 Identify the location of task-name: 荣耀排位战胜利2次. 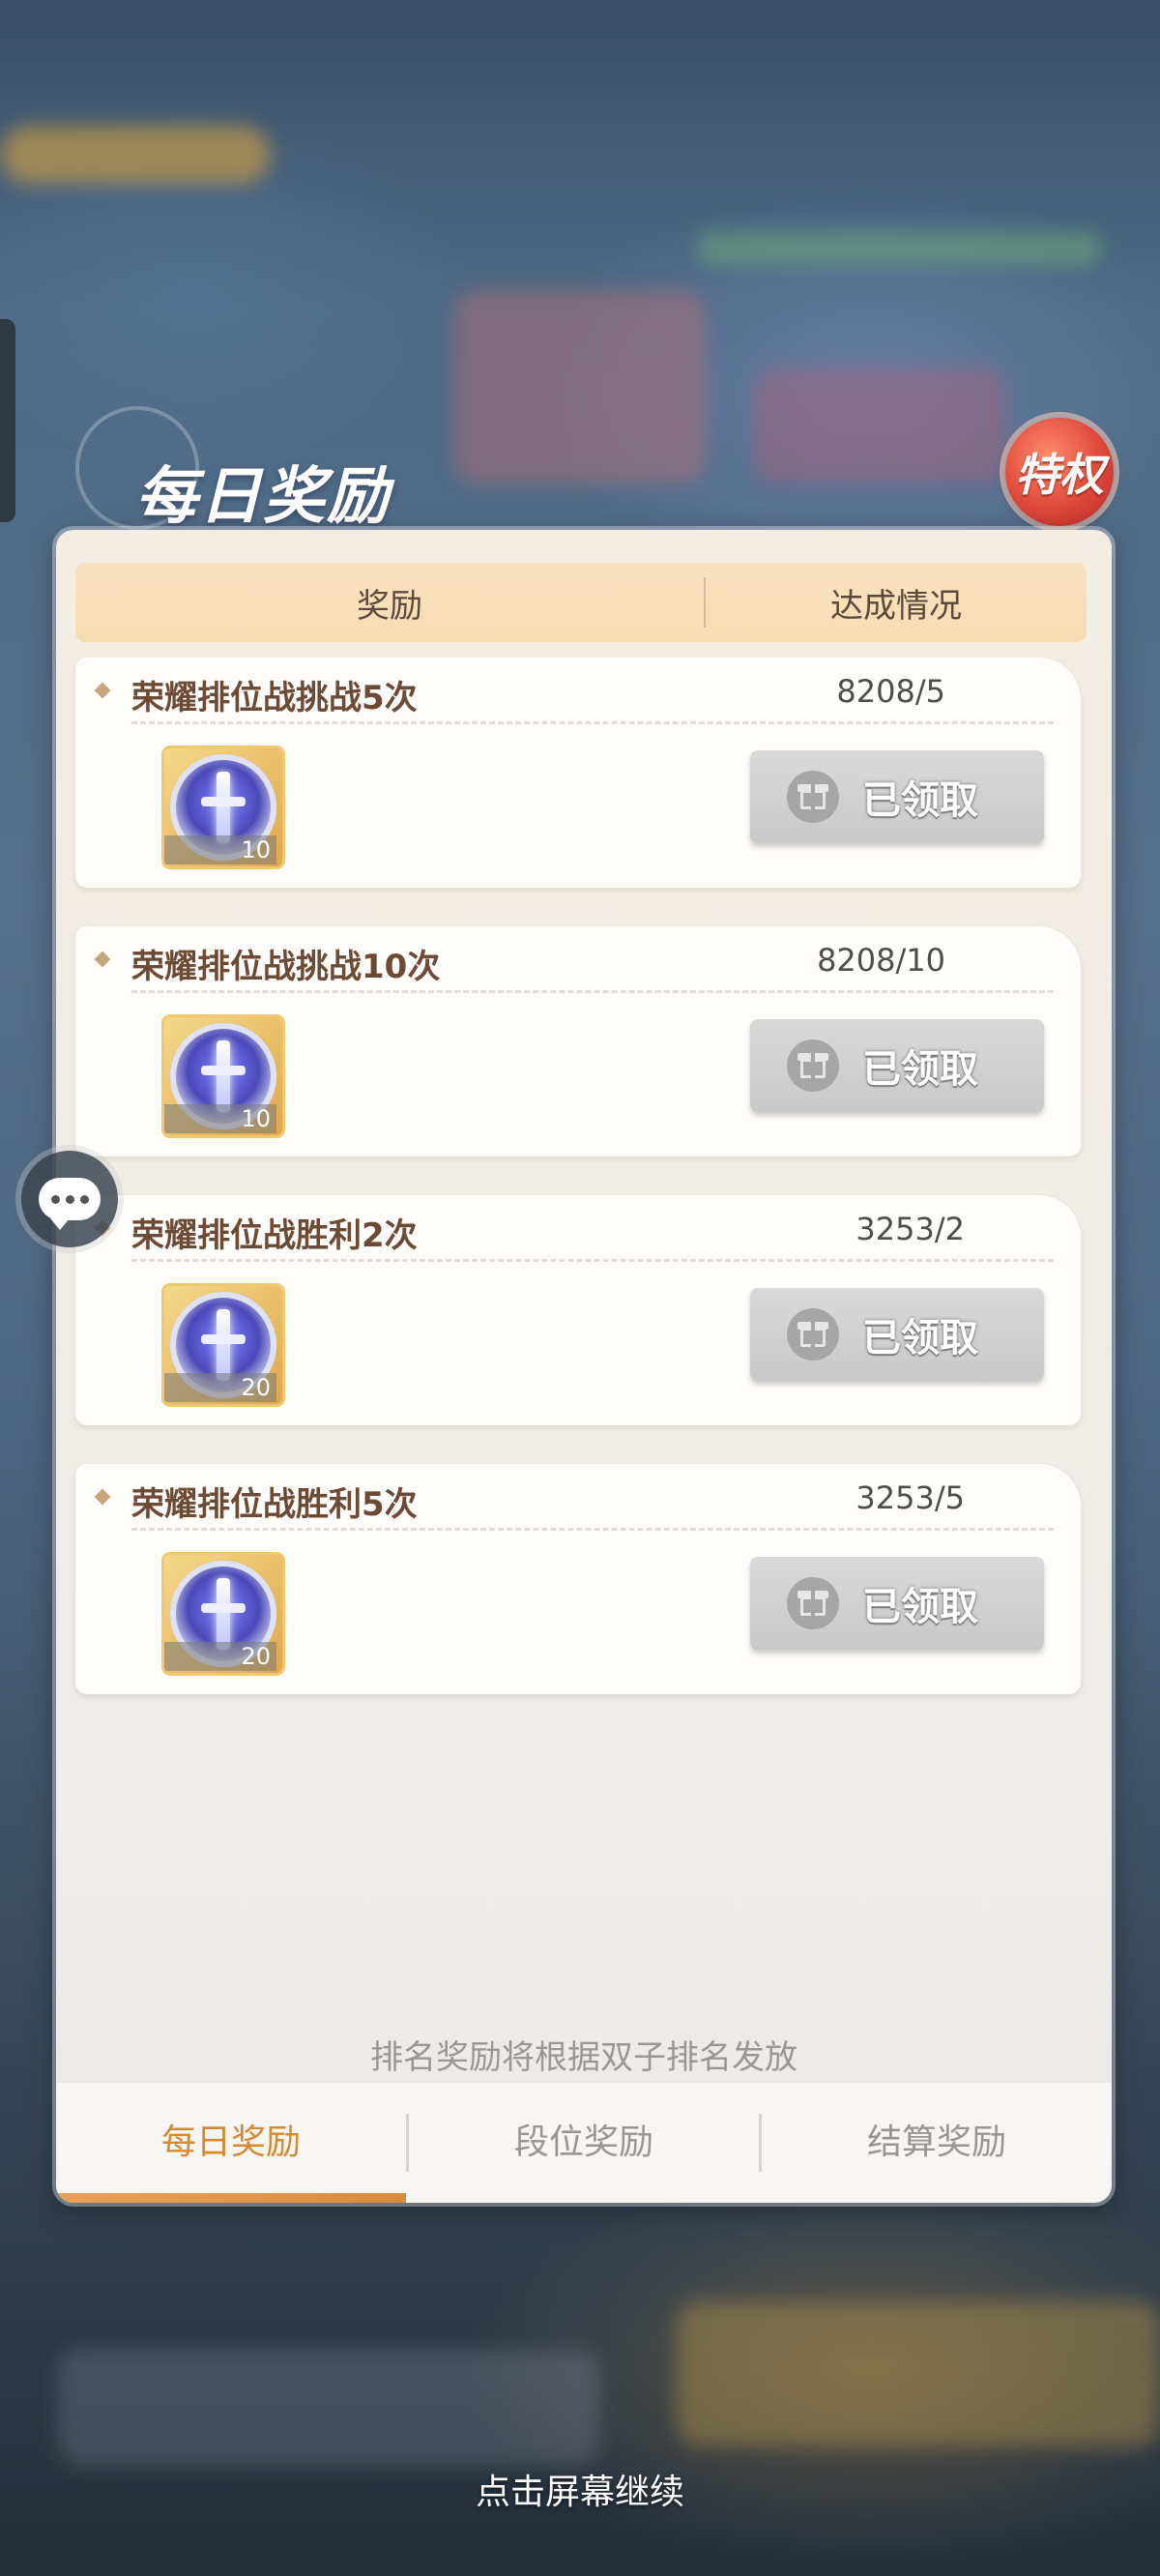
(274, 1235).